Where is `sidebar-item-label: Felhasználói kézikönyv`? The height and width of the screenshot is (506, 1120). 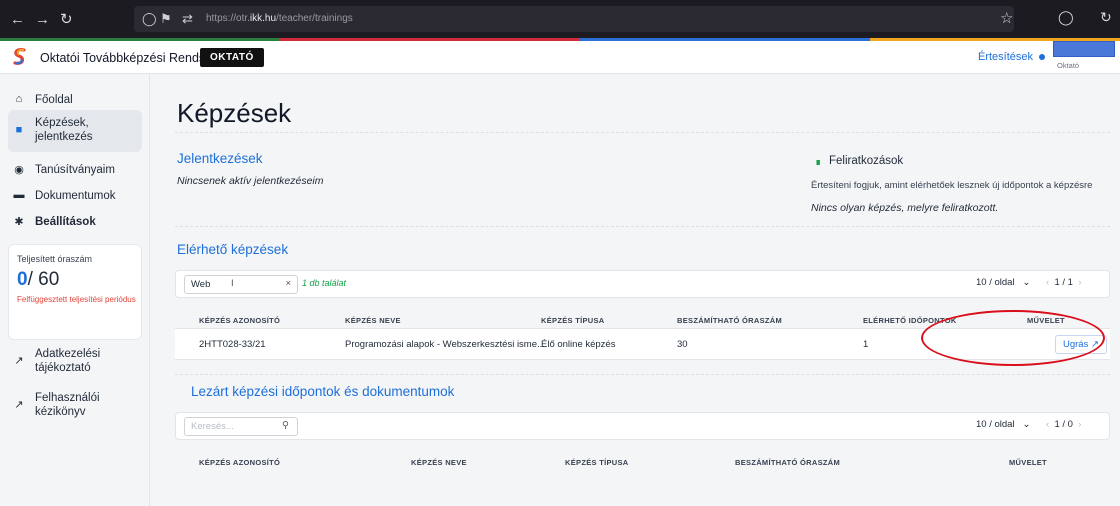 sidebar-item-label: Felhasználói kézikönyv is located at coordinates (67, 405).